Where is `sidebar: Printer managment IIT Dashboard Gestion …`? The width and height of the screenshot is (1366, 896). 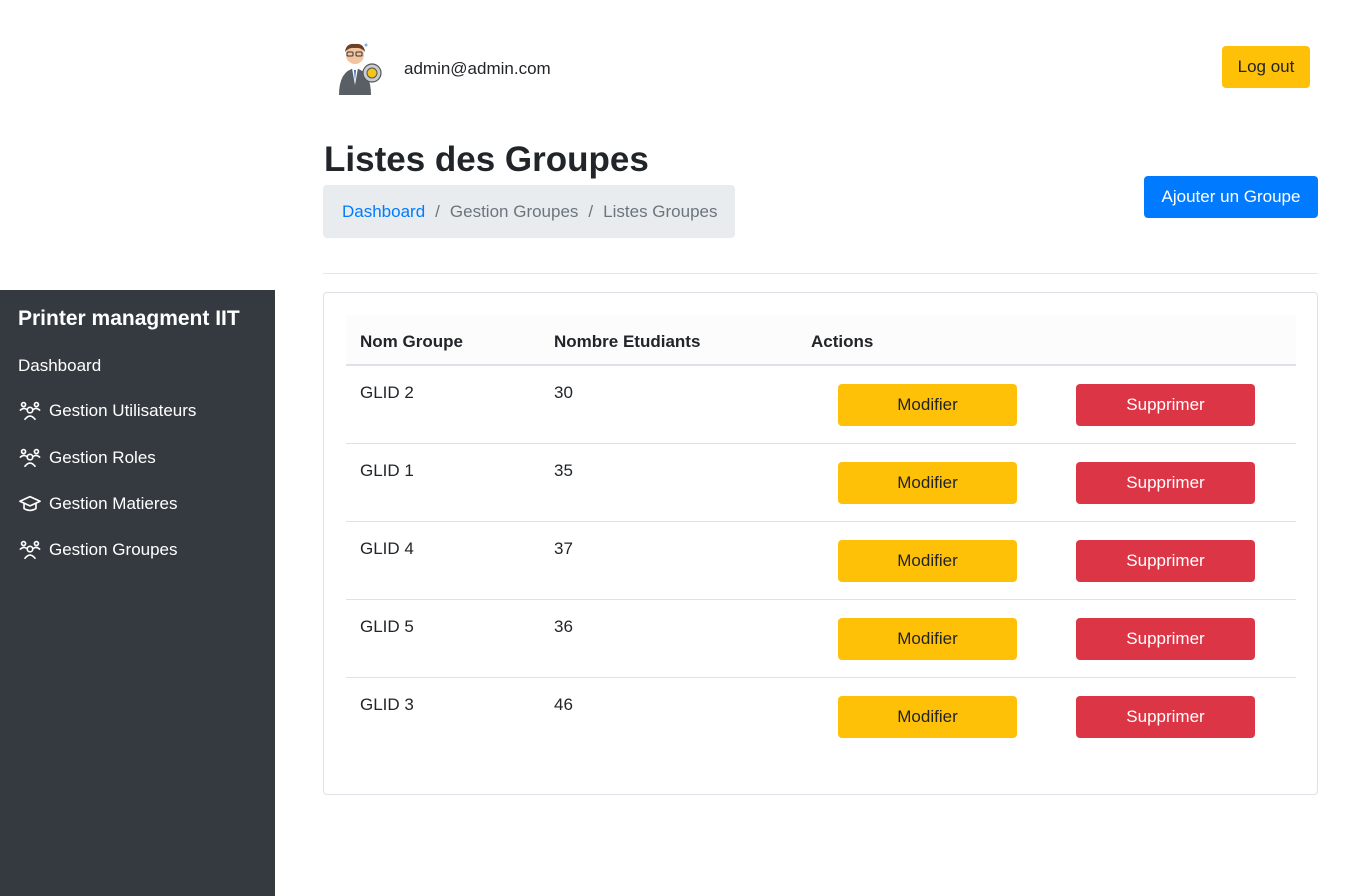
sidebar: Printer managment IIT Dashboard Gestion … is located at coordinates (137, 593).